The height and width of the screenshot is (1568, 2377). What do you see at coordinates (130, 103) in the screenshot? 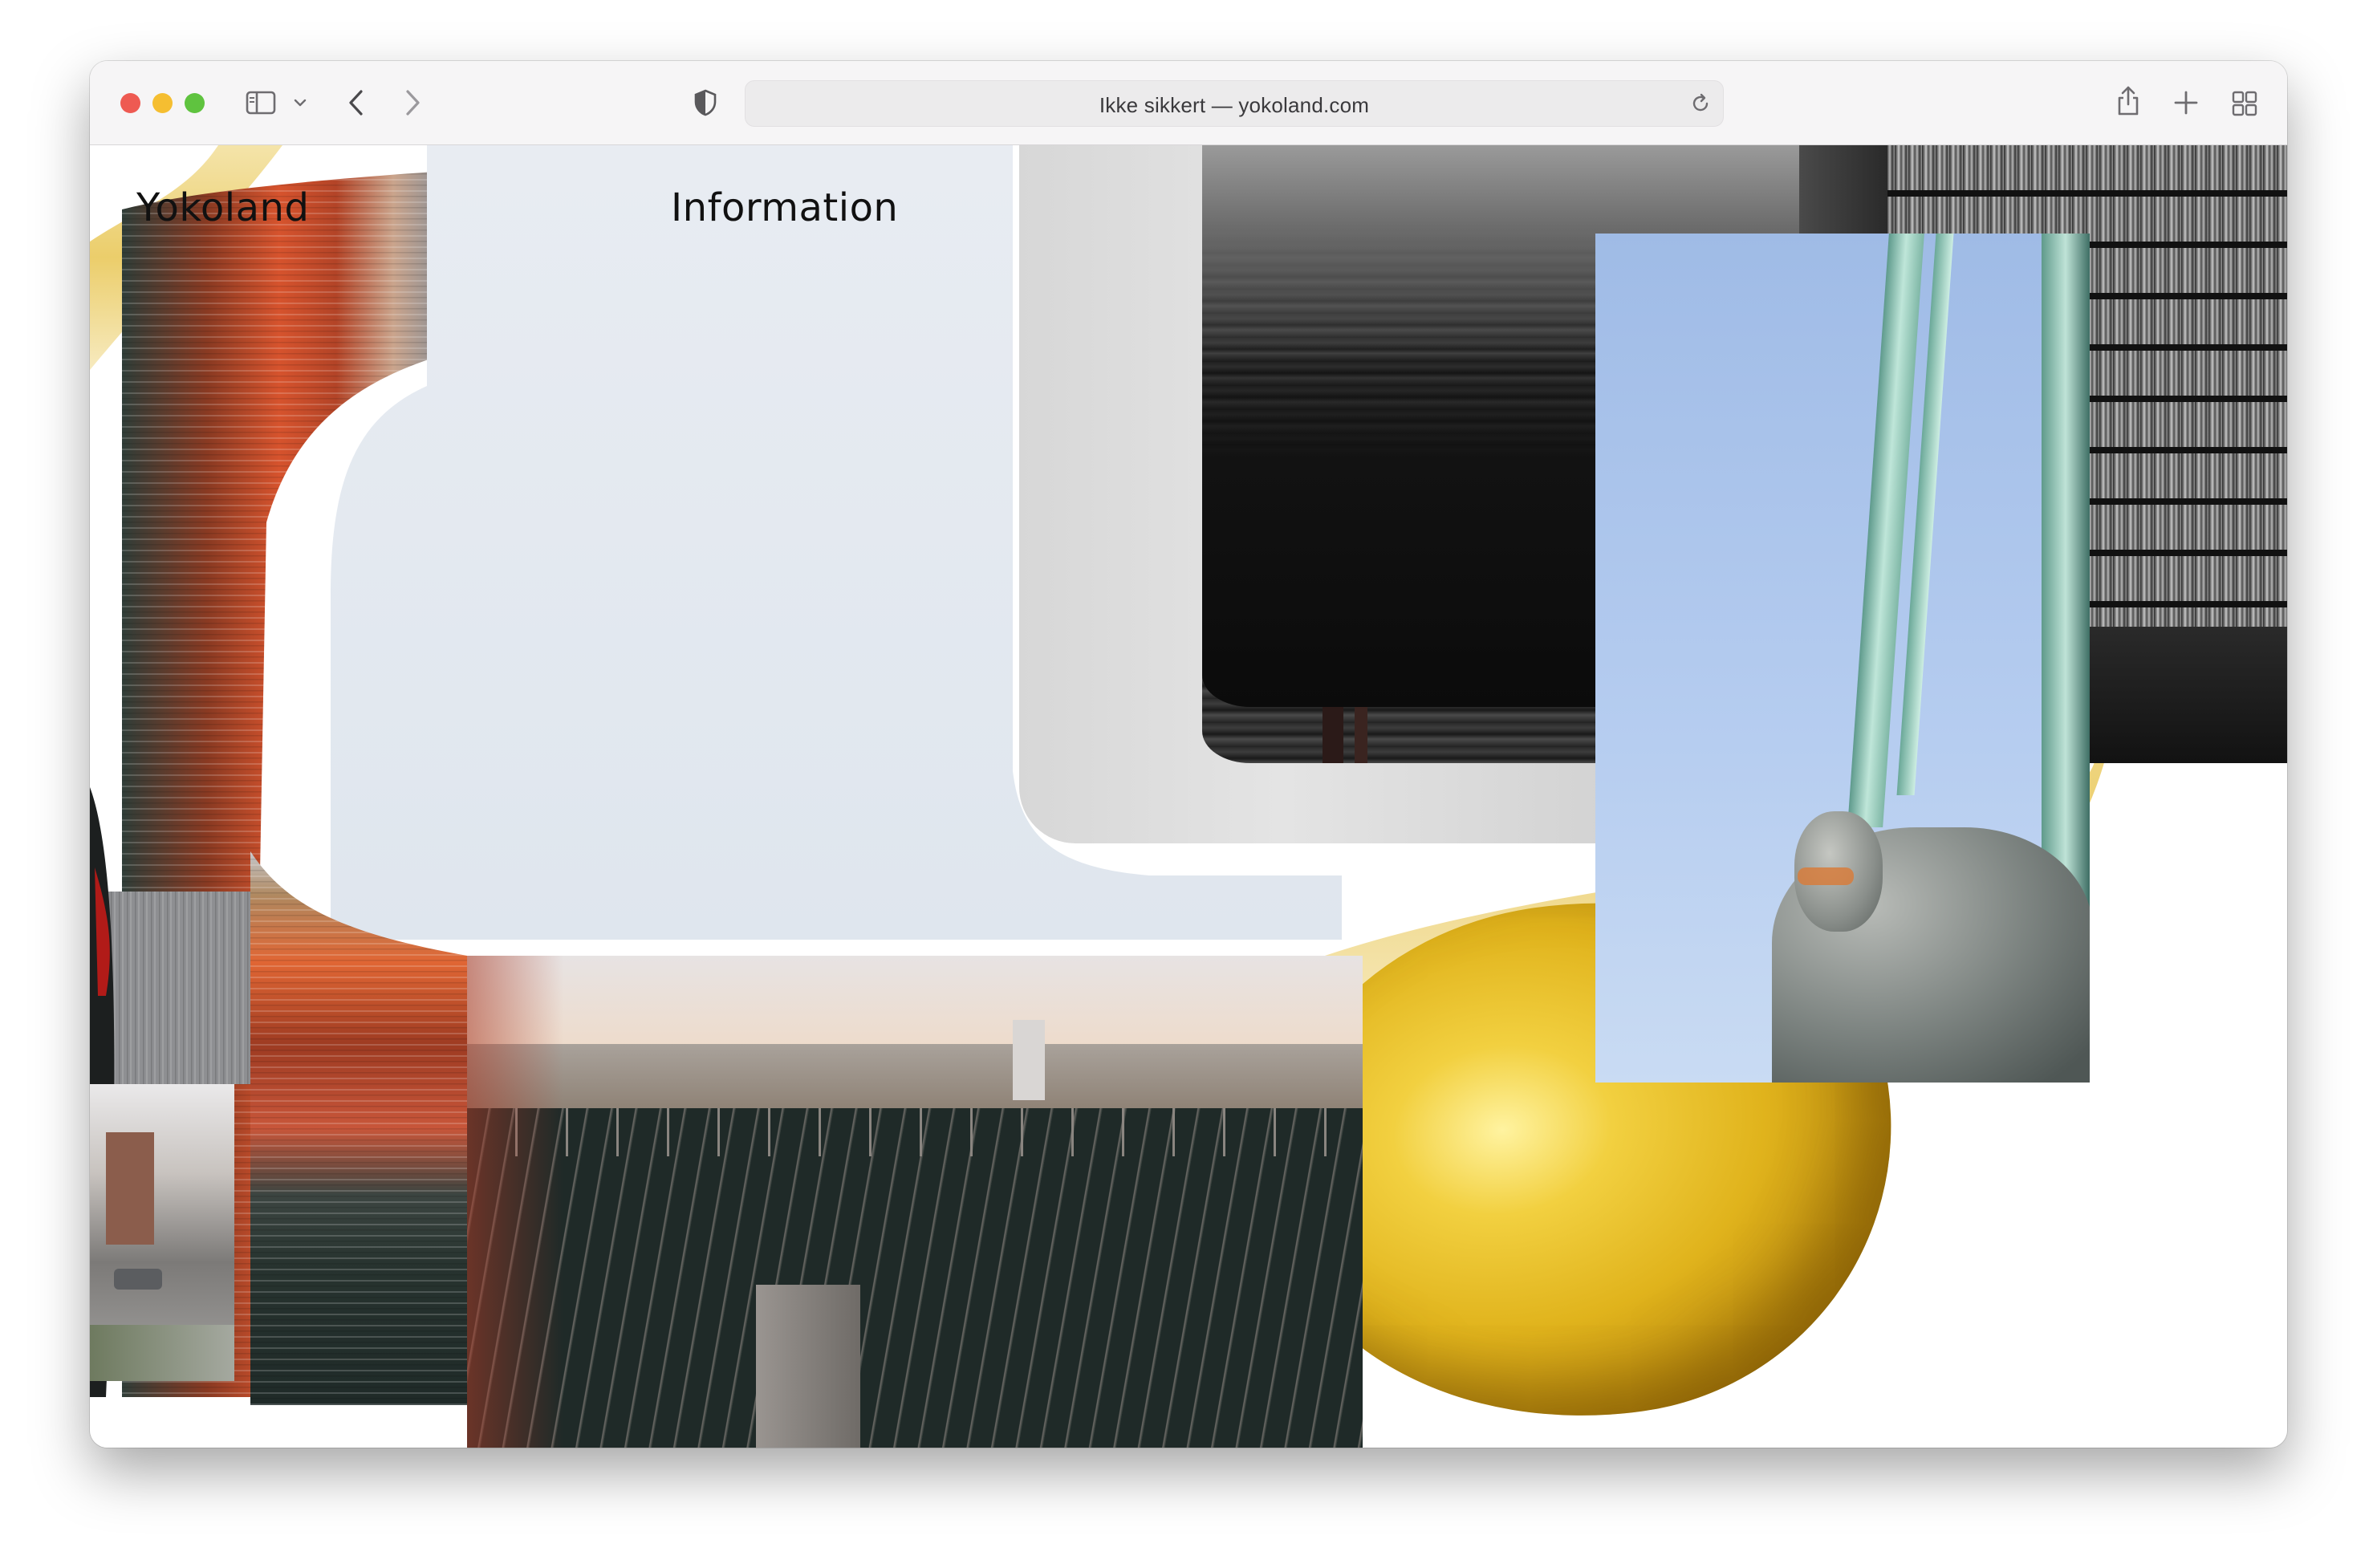
I see `close-window-button` at bounding box center [130, 103].